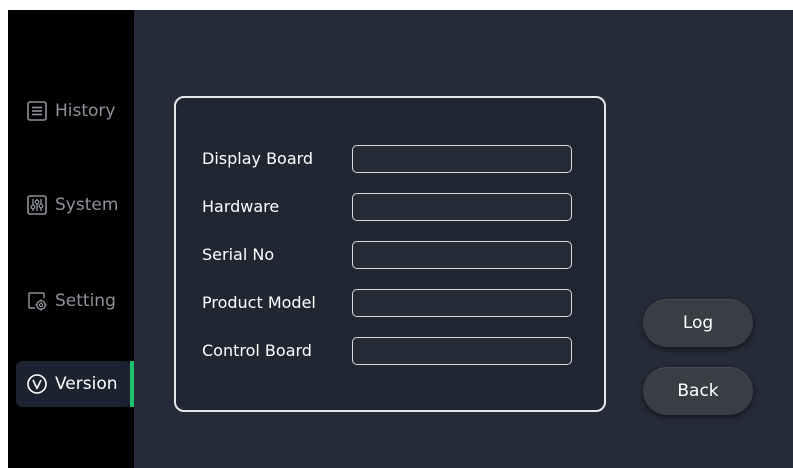  I want to click on gear-screen-icon, so click(37, 301).